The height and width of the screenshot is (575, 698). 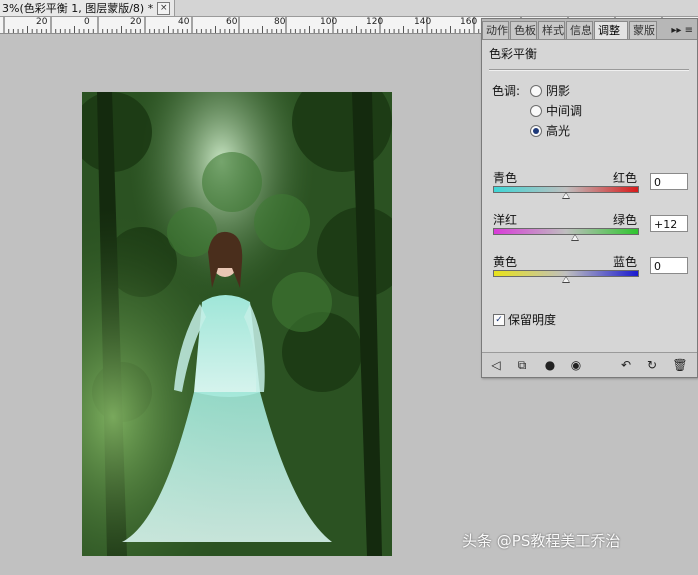 I want to click on radio-highlights: 高光, so click(x=550, y=130).